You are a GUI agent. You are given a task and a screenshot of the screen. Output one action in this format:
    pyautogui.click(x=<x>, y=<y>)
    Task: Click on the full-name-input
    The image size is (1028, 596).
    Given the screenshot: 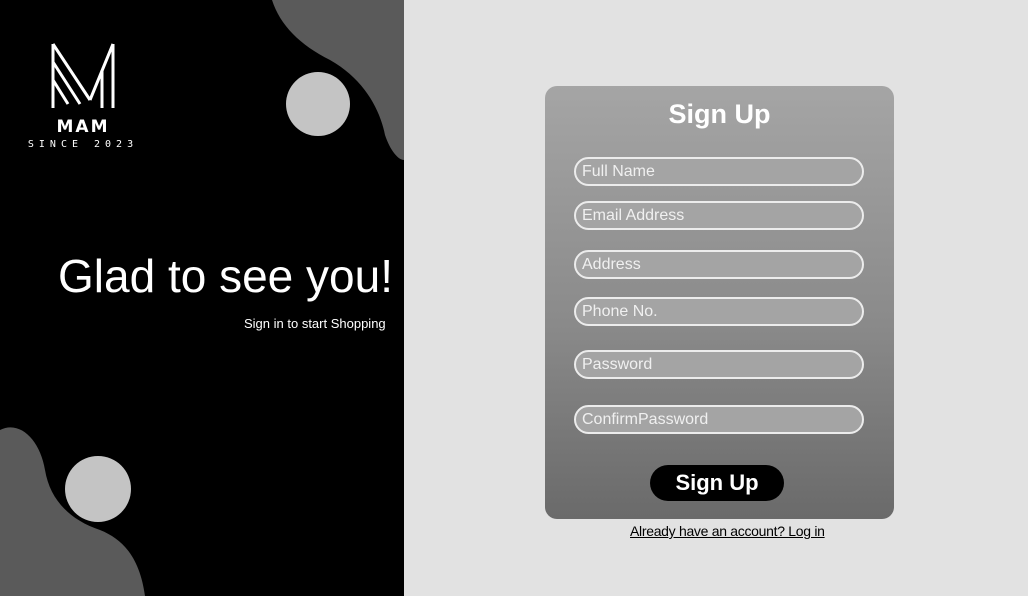 What is the action you would take?
    pyautogui.click(x=719, y=171)
    